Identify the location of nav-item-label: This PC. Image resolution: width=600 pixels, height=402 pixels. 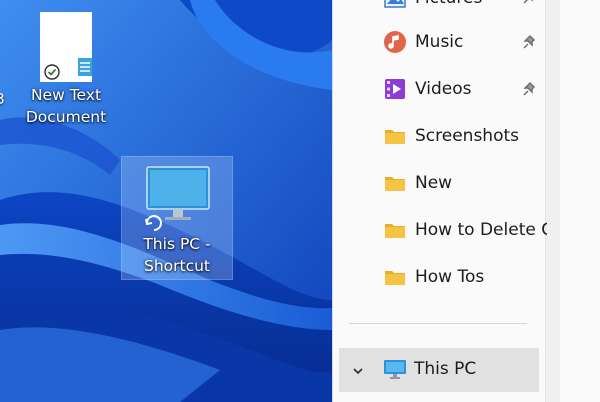
(445, 369).